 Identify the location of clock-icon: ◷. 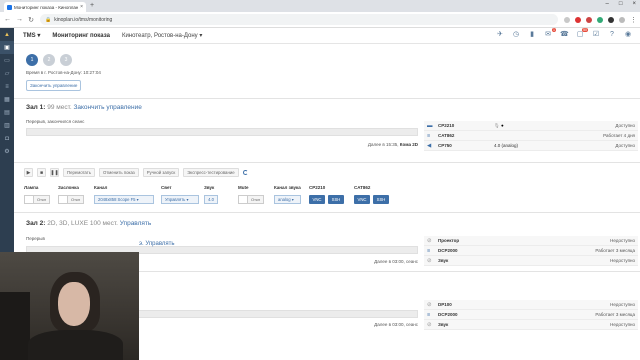
(516, 35).